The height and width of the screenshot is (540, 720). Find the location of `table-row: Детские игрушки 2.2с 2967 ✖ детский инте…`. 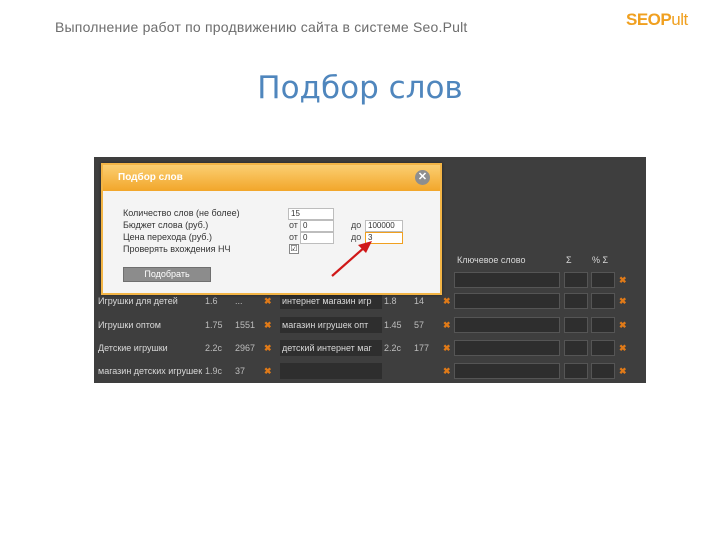

table-row: Детские игрушки 2.2с 2967 ✖ детский инте… is located at coordinates (370, 348).